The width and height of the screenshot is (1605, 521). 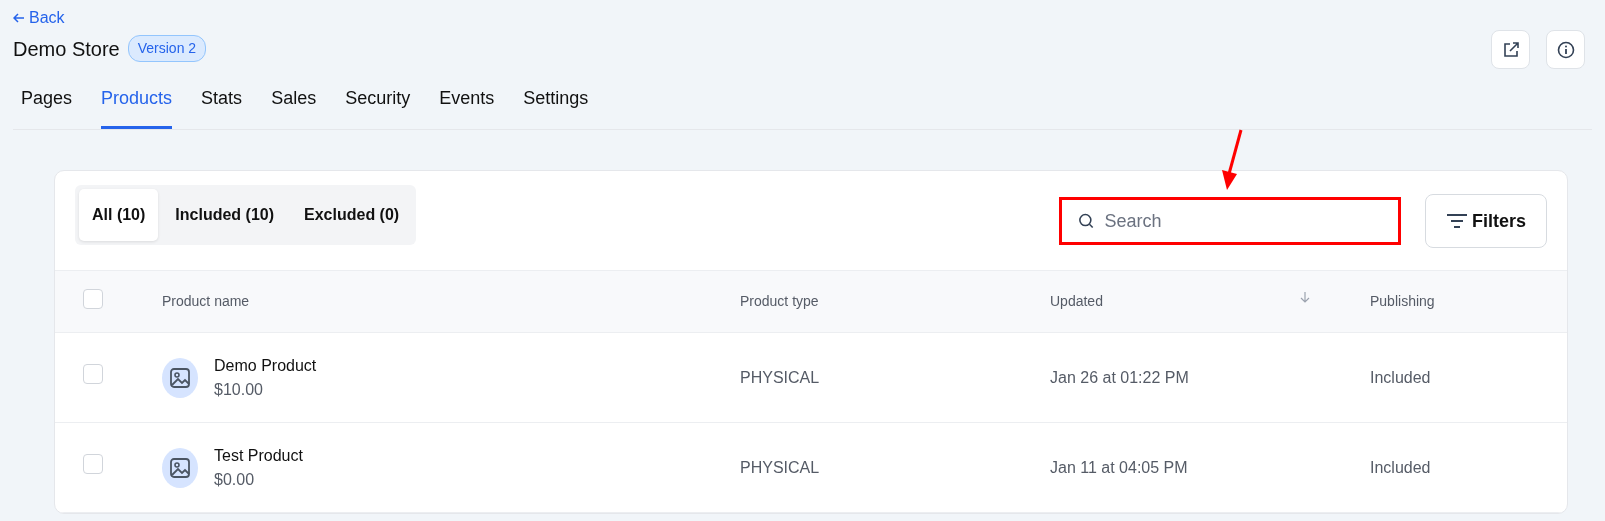 I want to click on nav-tab: Sales, so click(x=294, y=102).